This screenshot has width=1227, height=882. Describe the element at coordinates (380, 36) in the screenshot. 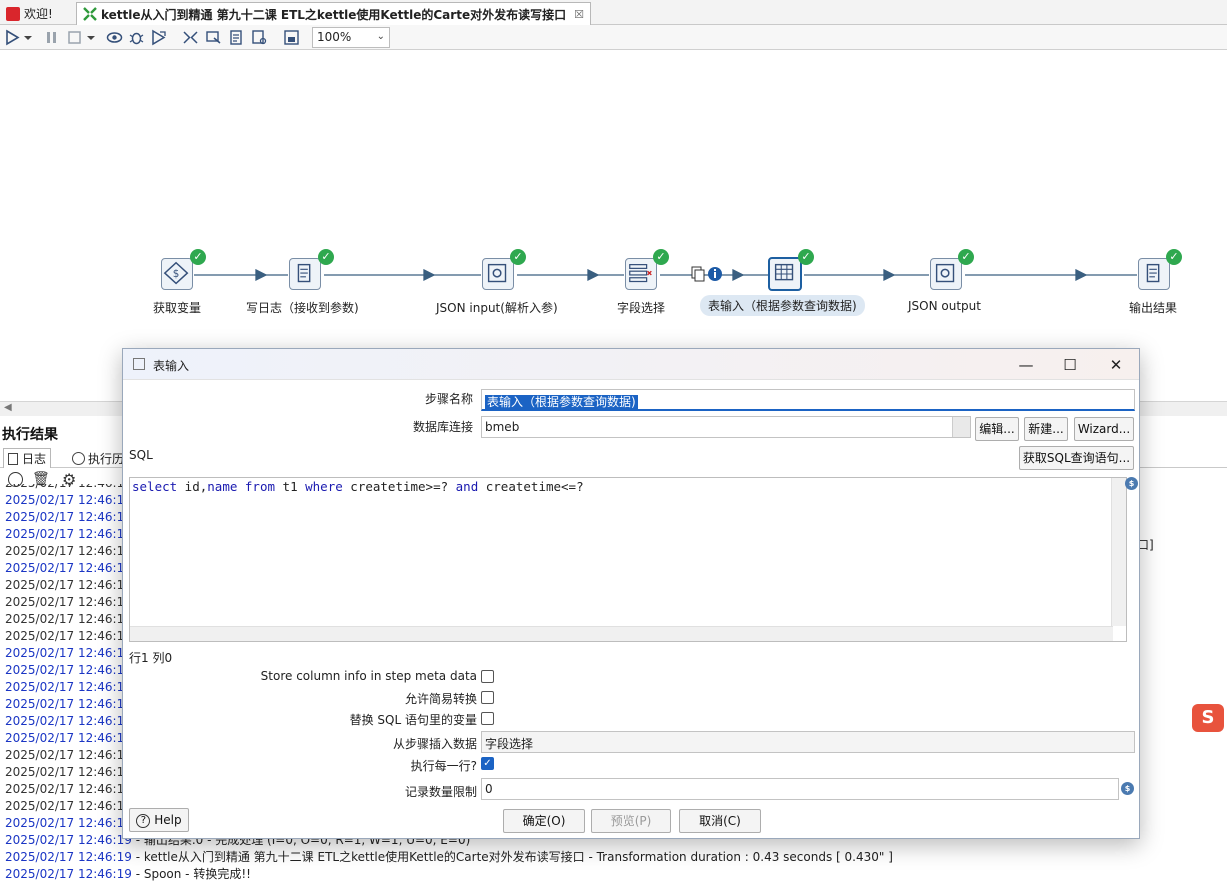

I see `chevron-down-icon: ⌄` at that location.